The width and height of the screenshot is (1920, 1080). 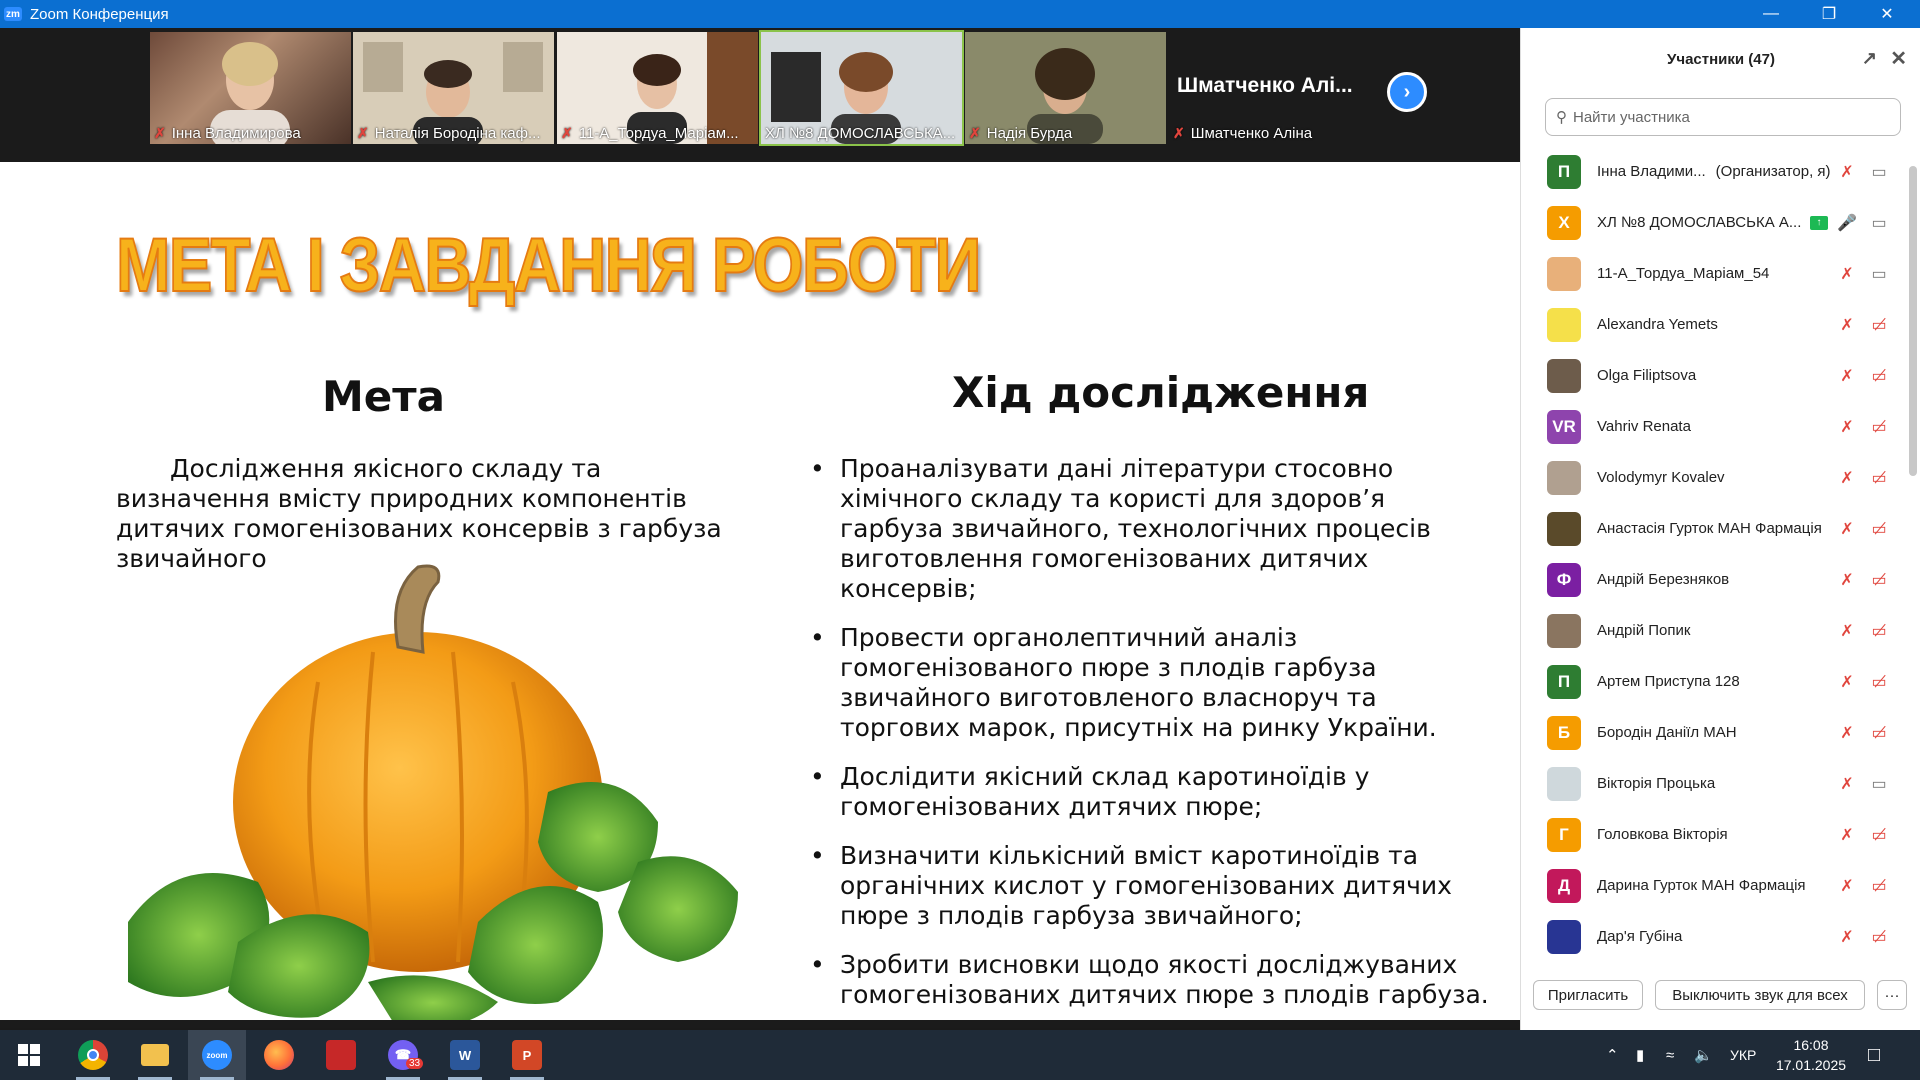 I want to click on taskbar-viber: ☎ 33, so click(x=403, y=1055).